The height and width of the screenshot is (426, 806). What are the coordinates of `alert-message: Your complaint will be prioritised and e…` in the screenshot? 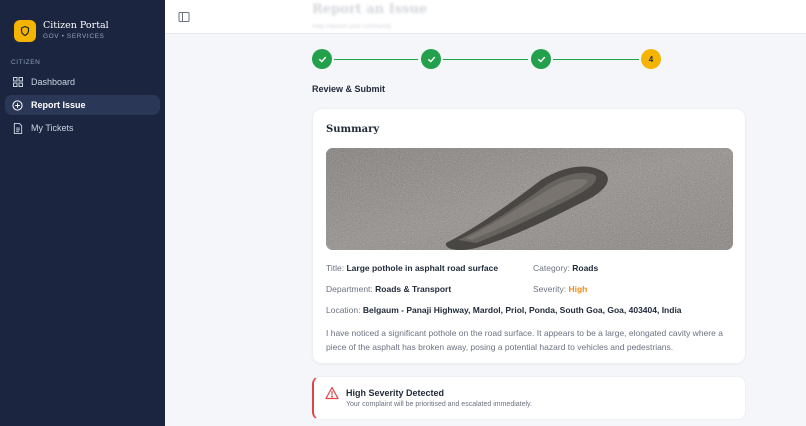 It's located at (439, 404).